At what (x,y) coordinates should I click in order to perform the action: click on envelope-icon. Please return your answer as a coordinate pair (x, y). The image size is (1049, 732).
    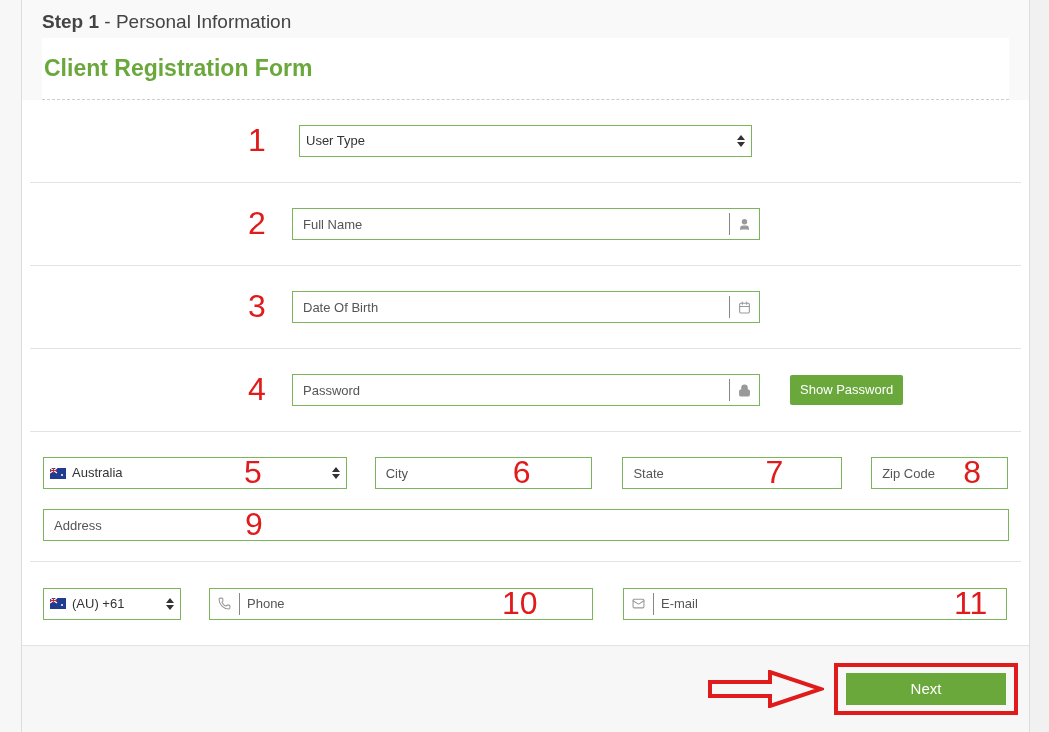
    Looking at the image, I should click on (638, 603).